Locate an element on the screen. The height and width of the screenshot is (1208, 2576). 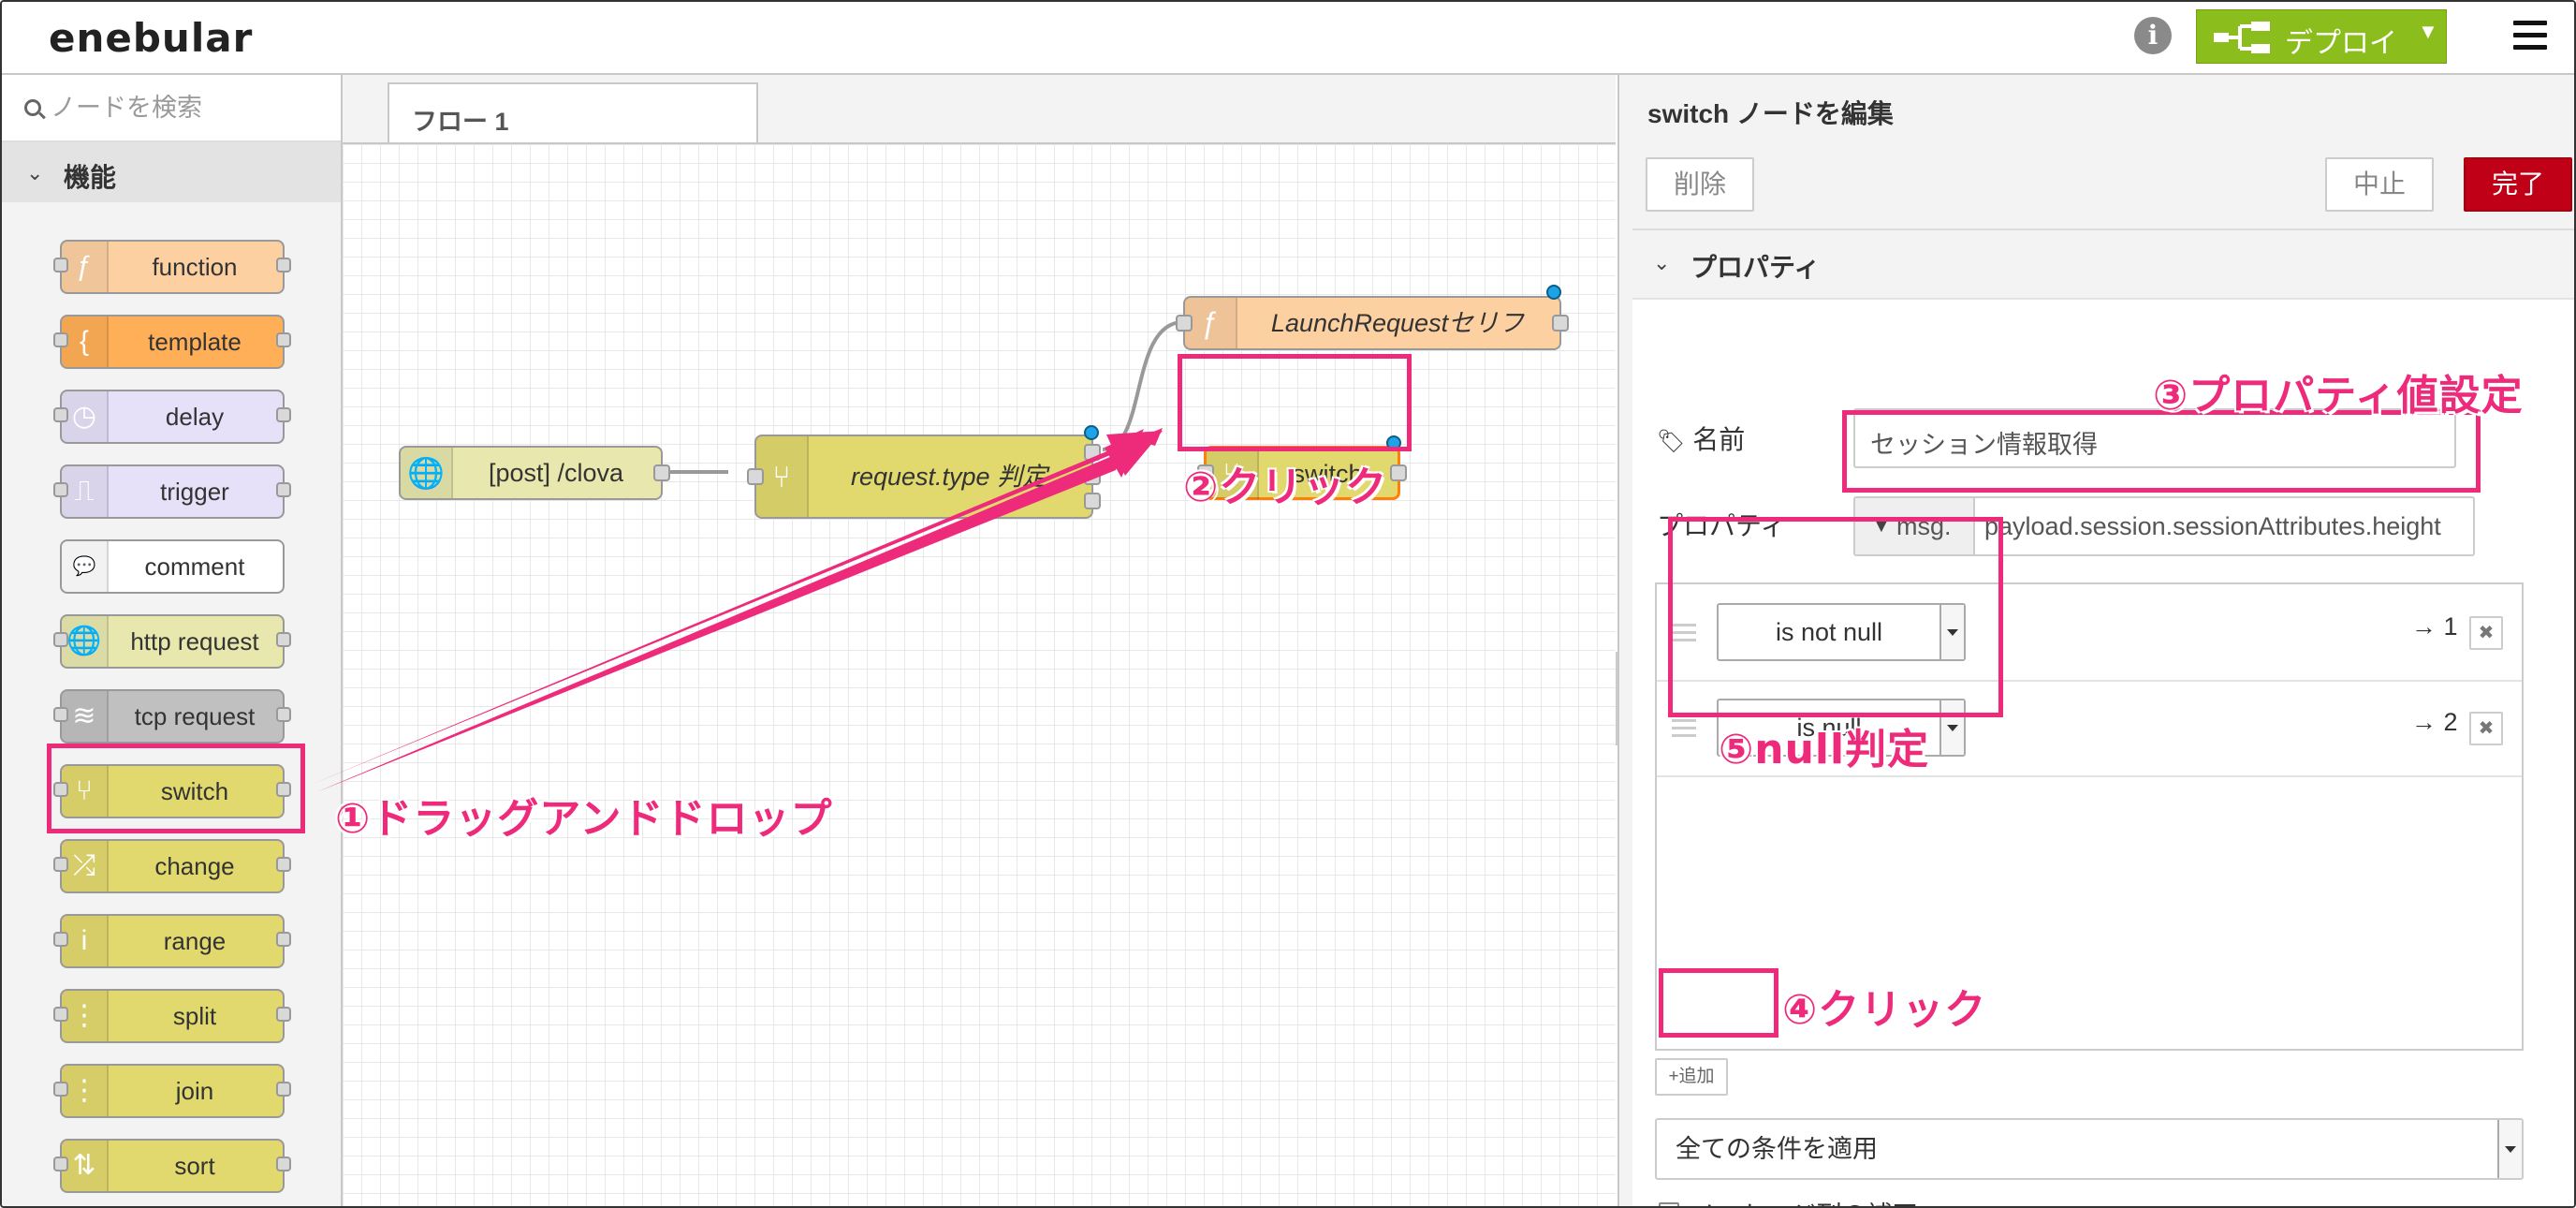
range-icon: i is located at coordinates (85, 941).